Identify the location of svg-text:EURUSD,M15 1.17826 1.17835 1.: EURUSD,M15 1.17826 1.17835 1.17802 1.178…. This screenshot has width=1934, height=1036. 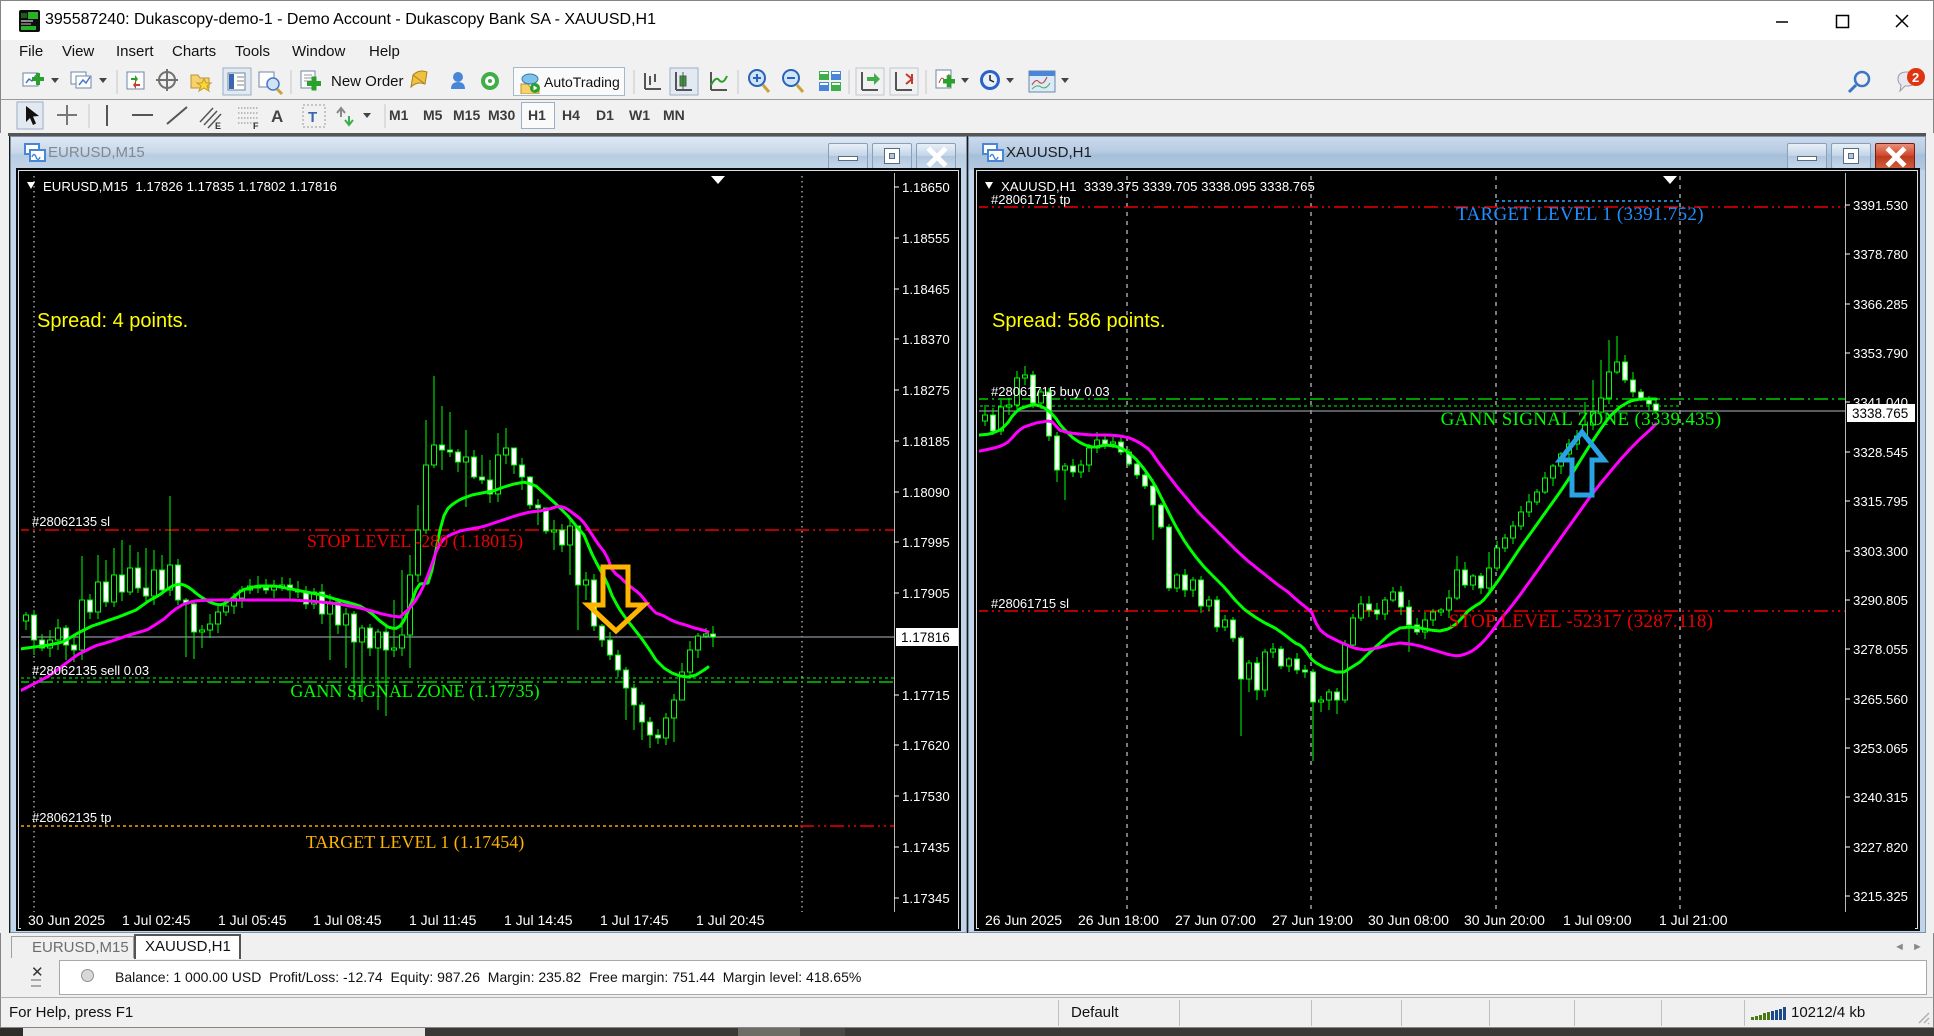
(190, 186).